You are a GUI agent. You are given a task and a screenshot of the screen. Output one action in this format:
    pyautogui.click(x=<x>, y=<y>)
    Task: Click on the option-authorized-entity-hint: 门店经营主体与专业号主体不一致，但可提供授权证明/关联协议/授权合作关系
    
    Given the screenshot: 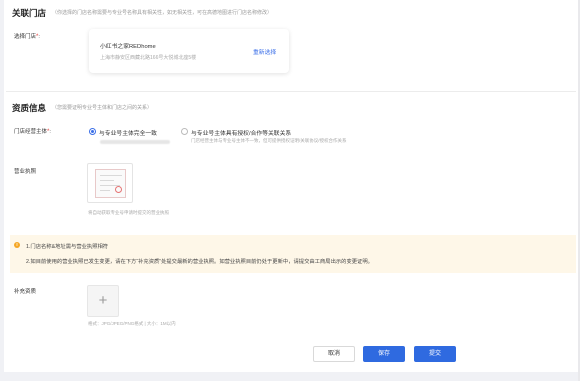 What is the action you would take?
    pyautogui.click(x=269, y=140)
    